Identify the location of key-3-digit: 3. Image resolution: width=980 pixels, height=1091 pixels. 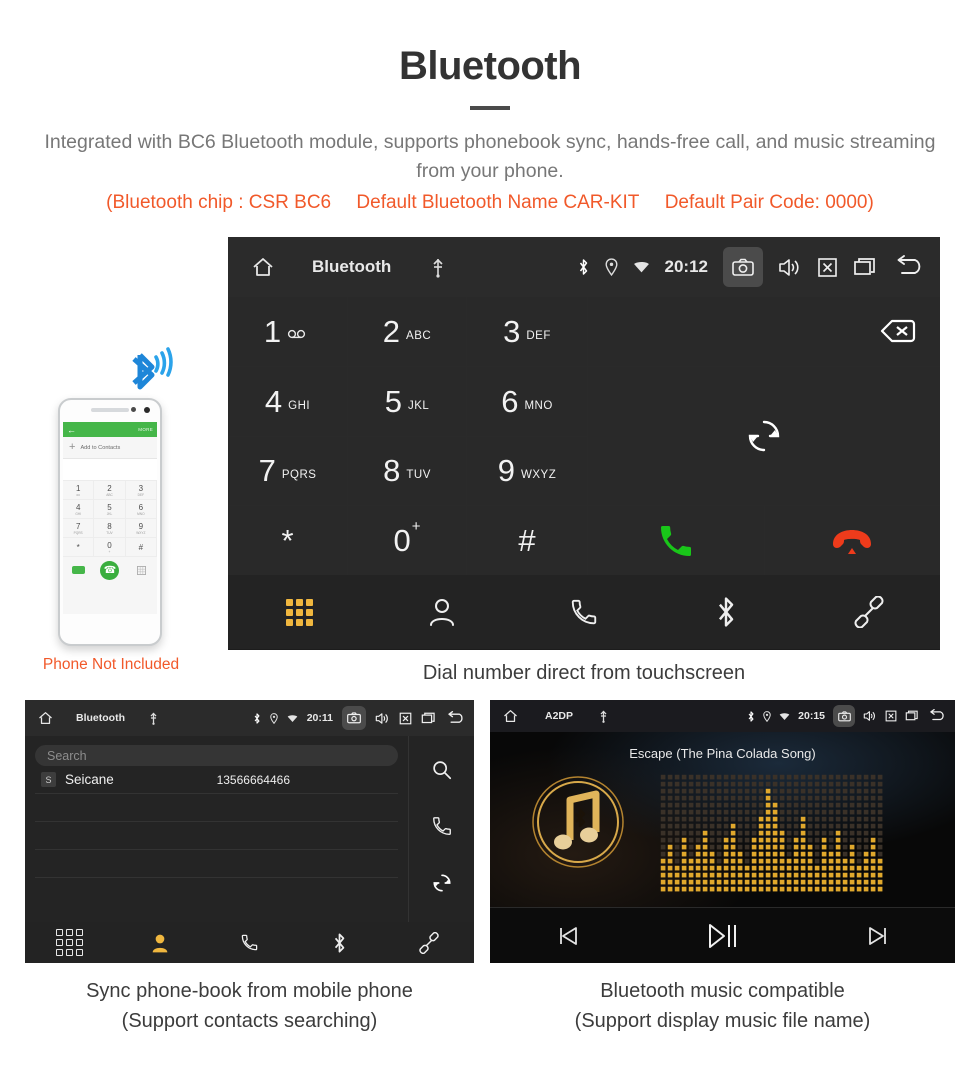
(512, 331).